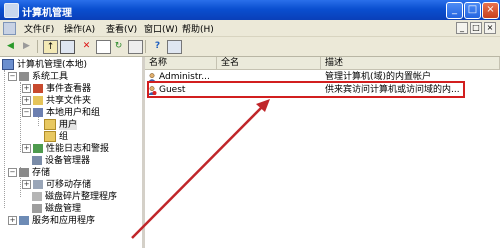 Image resolution: width=500 pixels, height=248 pixels. I want to click on tree-label: 系统工具, so click(50, 77).